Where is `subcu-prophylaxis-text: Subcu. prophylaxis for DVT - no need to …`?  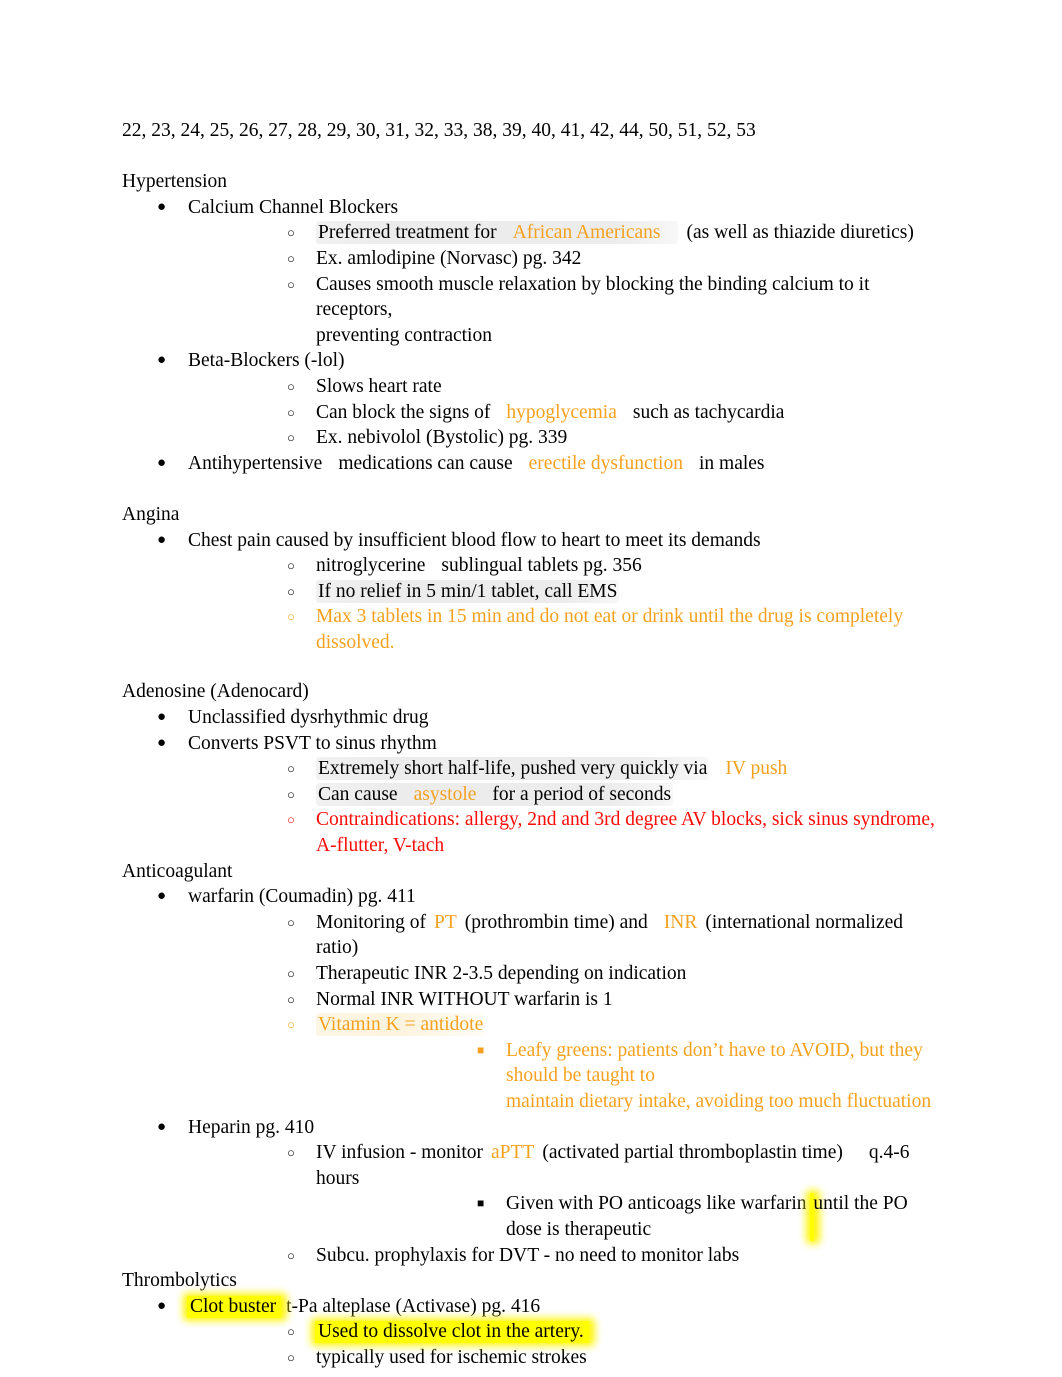 subcu-prophylaxis-text: Subcu. prophylaxis for DVT - no need to … is located at coordinates (528, 1255).